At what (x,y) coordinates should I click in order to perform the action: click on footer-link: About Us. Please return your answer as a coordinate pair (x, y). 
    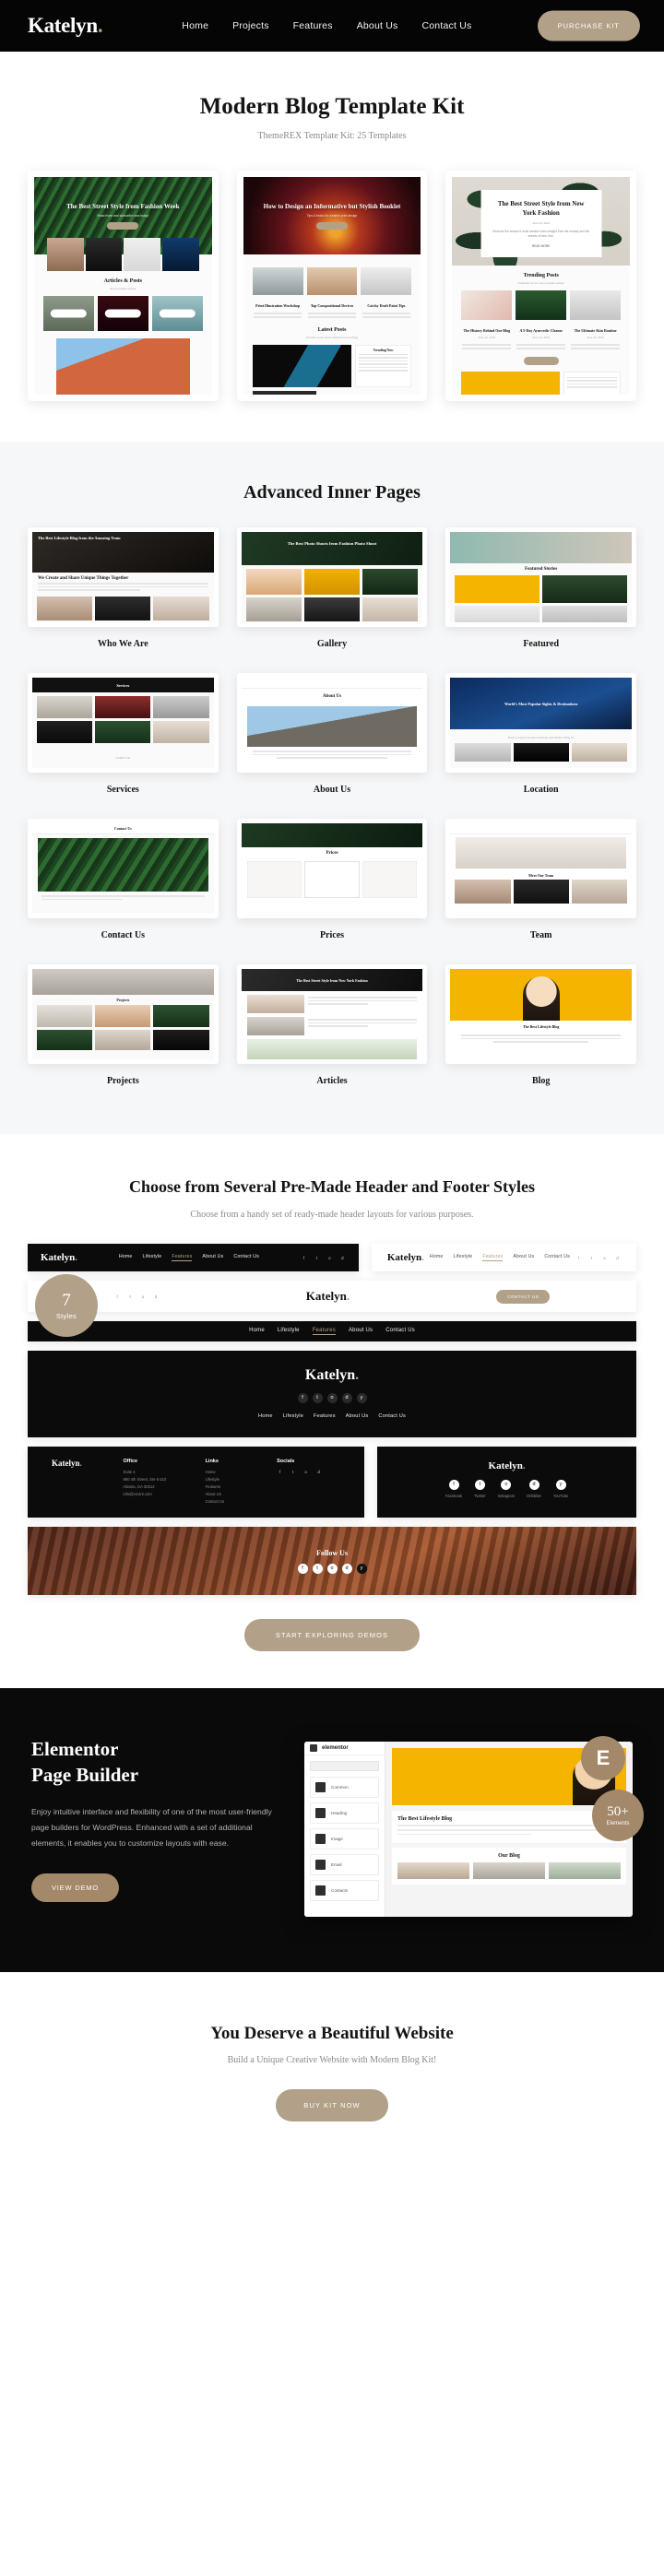
    Looking at the image, I should click on (232, 1494).